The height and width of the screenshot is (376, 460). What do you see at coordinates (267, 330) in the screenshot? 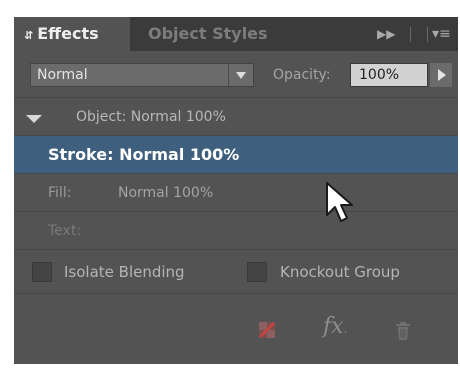
I see `clear-effects-icon` at bounding box center [267, 330].